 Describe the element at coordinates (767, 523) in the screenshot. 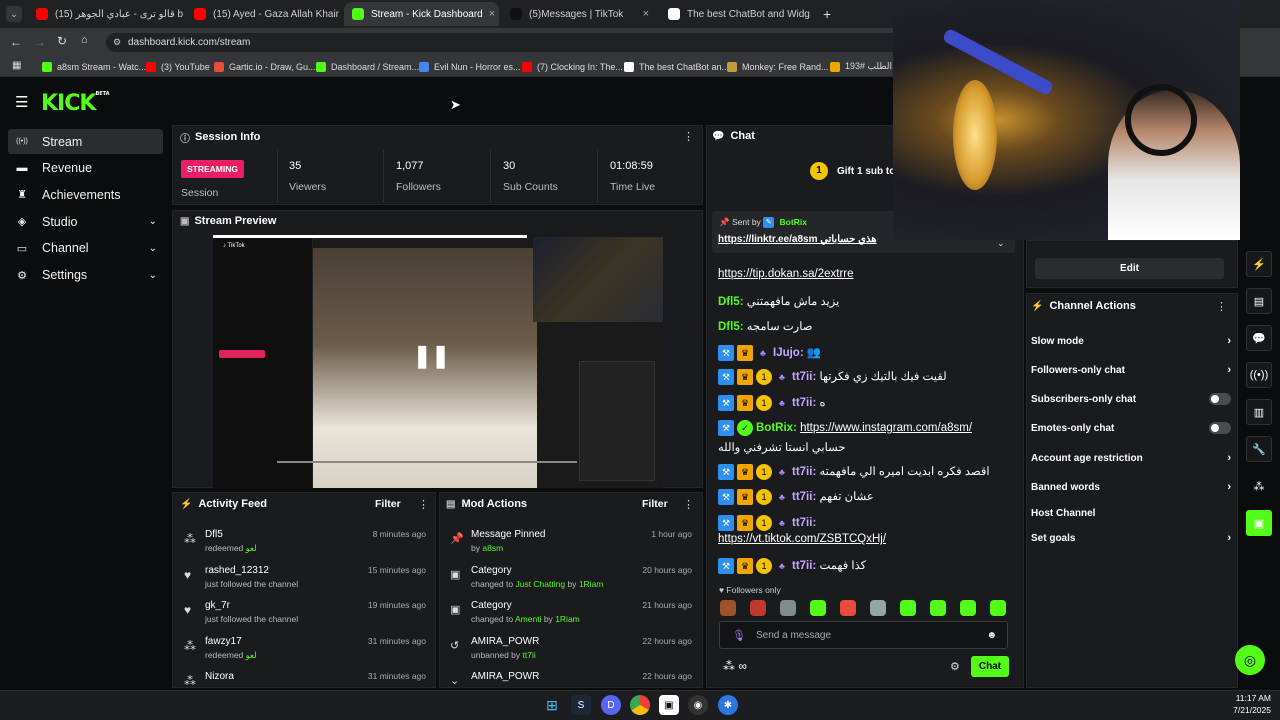

I see `chat-message: ⚒ ♛ 1 ♣ tt7ii:` at that location.